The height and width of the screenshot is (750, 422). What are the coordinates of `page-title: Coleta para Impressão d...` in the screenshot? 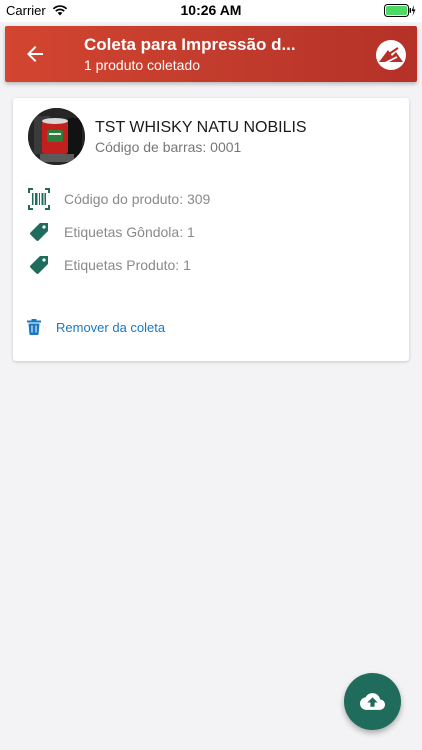 It's located at (190, 44).